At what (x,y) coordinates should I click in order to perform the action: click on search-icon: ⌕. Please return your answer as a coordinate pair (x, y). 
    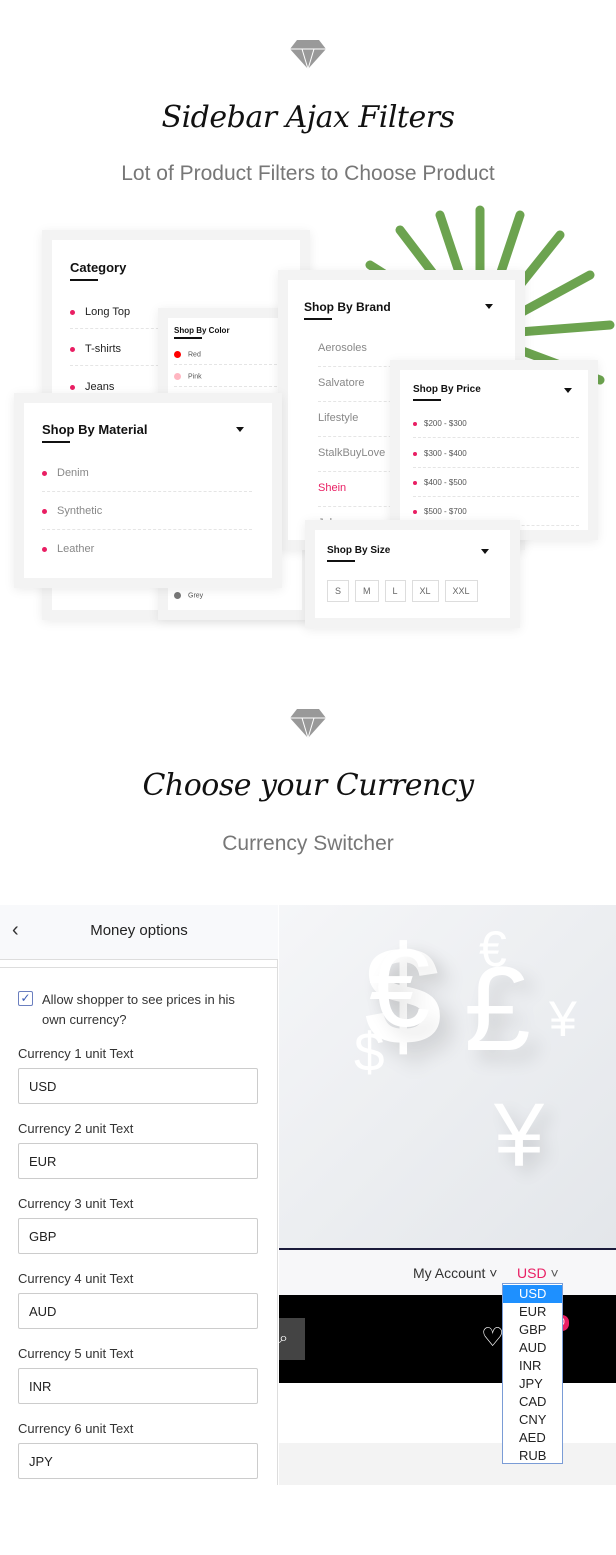
    Looking at the image, I should click on (292, 1339).